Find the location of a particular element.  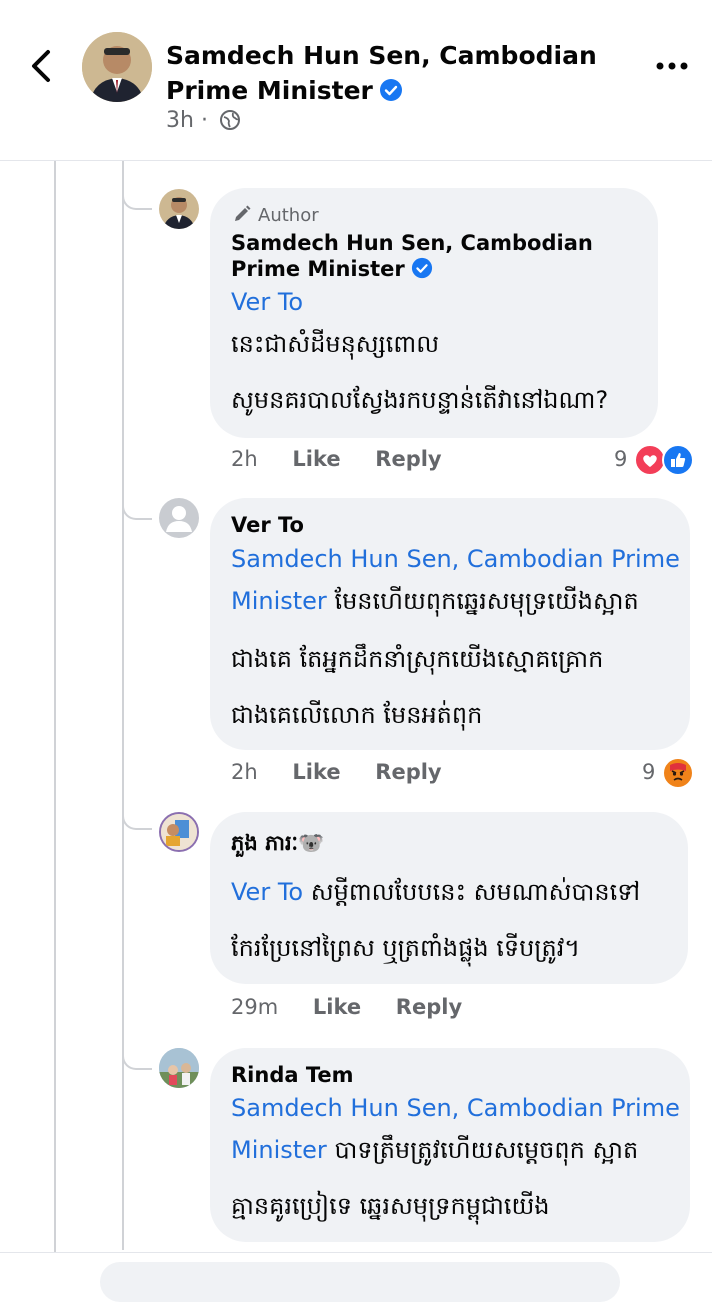

post-time: 3h is located at coordinates (180, 120).